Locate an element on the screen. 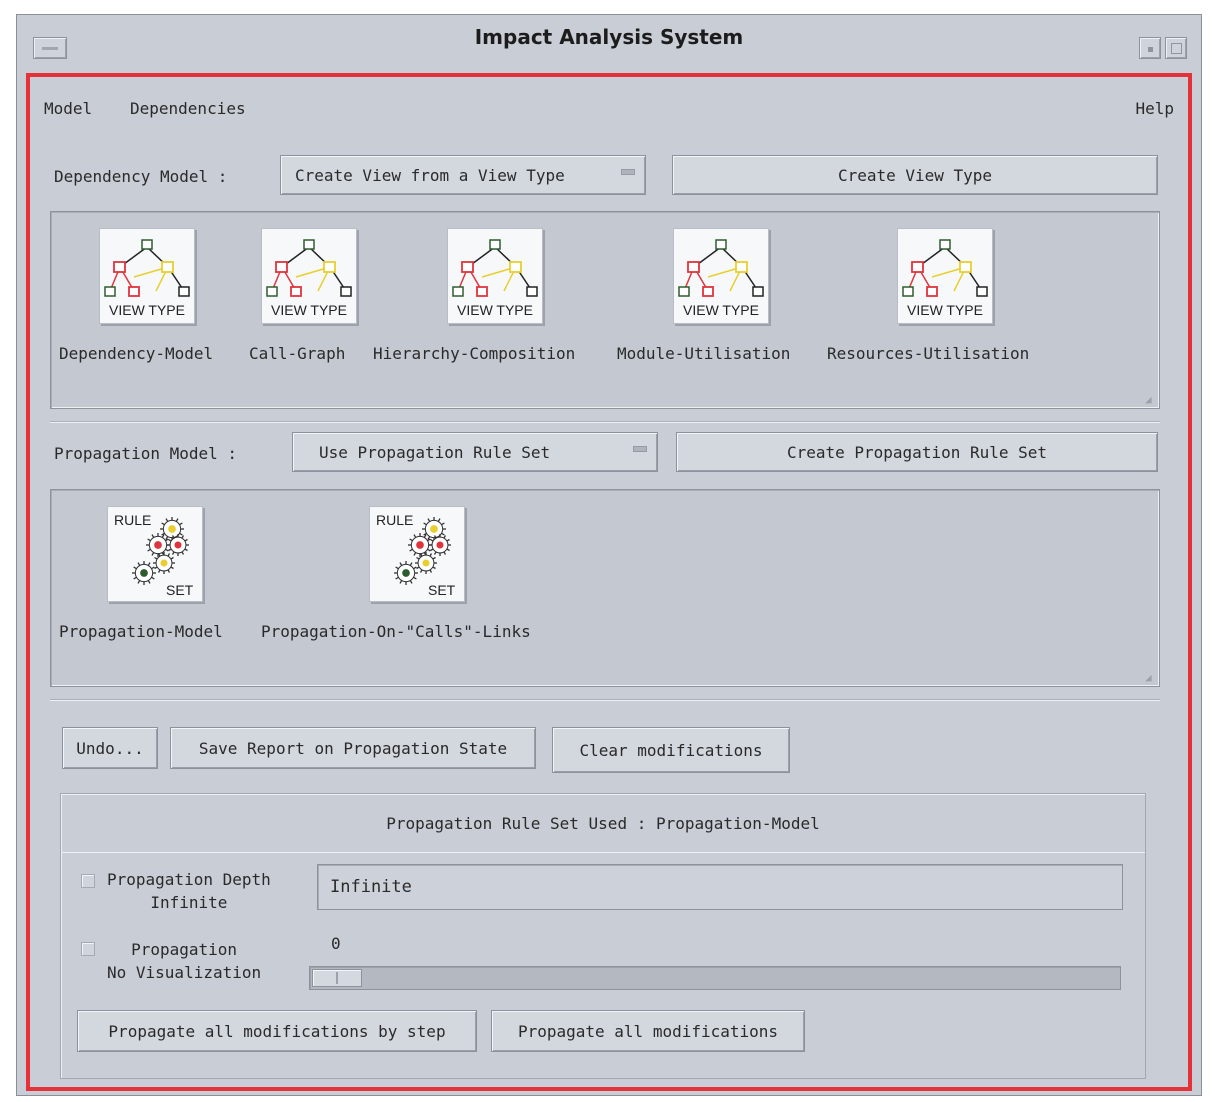  title-bar: Impact Analysis System is located at coordinates (609, 44).